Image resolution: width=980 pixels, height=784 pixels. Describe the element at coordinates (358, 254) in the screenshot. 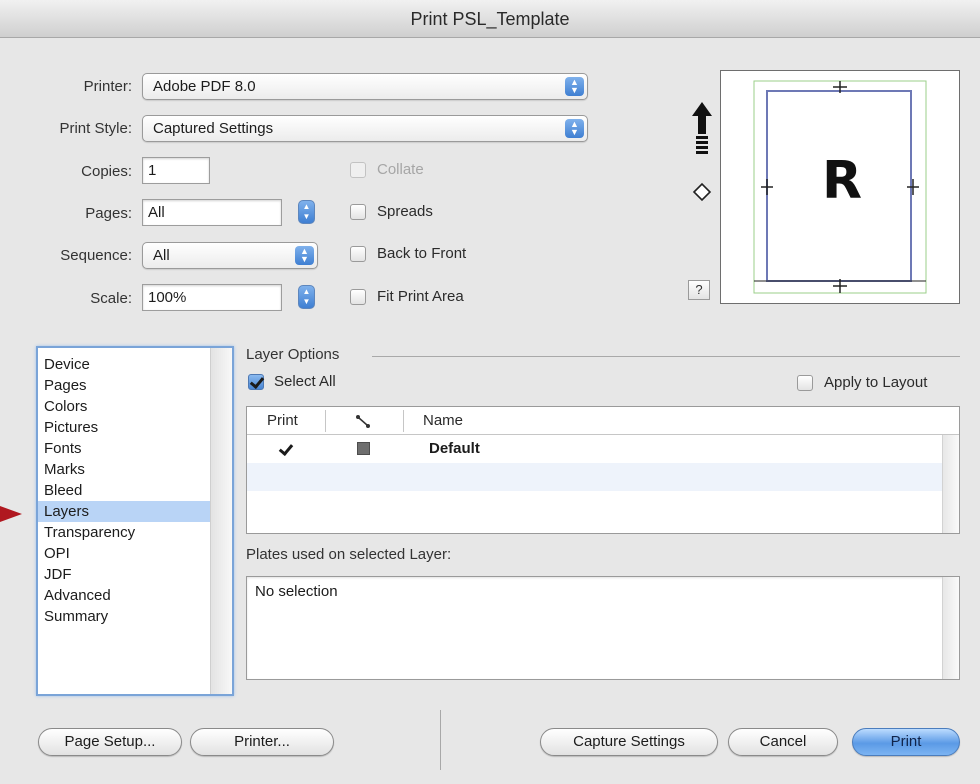

I see `back-to-front-checkbox` at that location.